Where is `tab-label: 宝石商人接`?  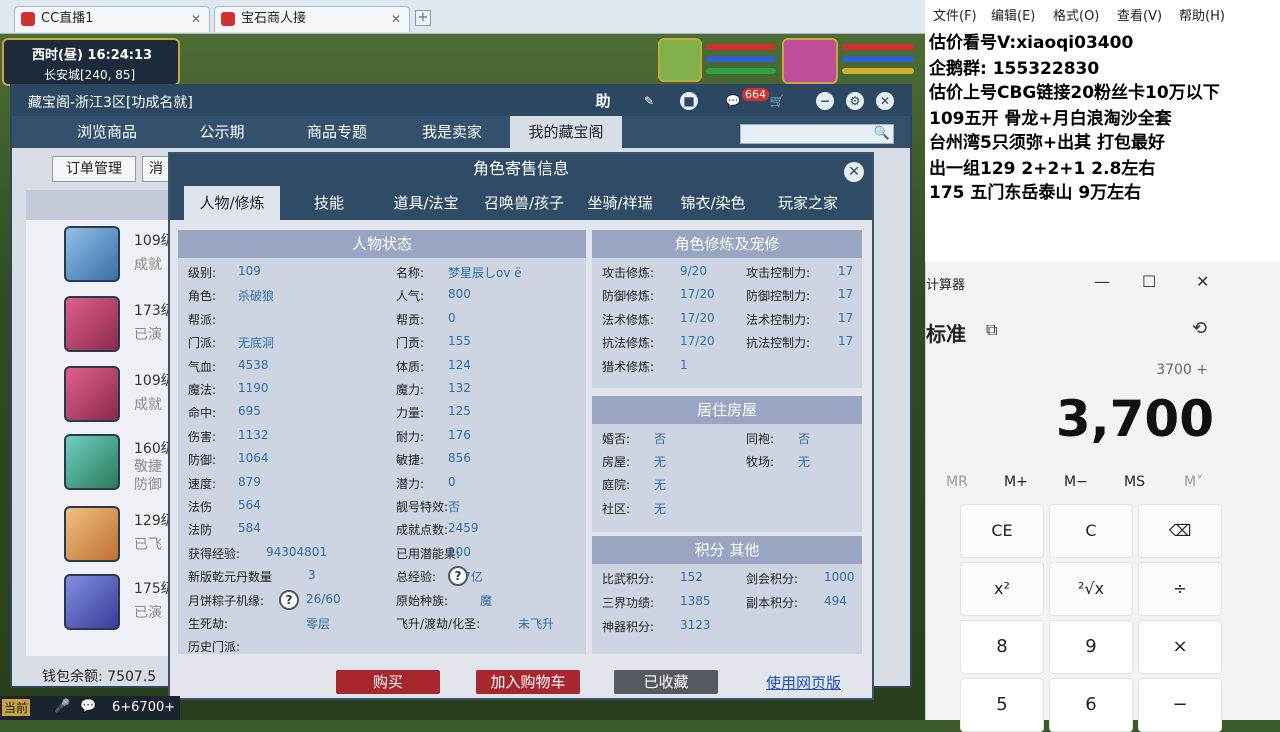
tab-label: 宝石商人接 is located at coordinates (274, 18).